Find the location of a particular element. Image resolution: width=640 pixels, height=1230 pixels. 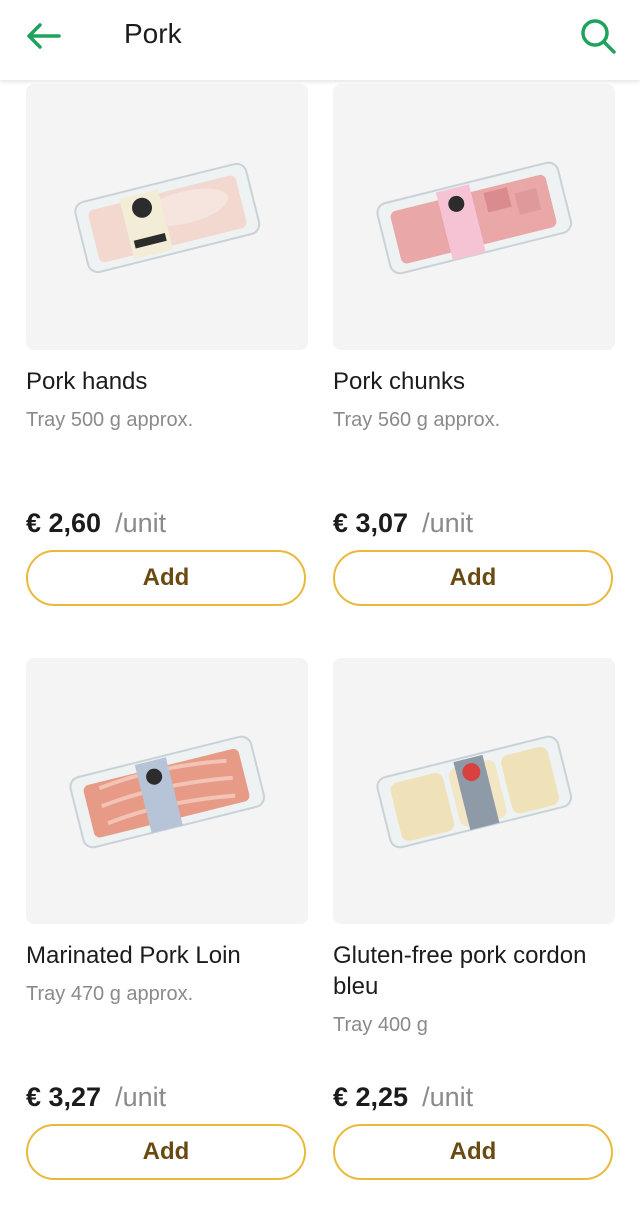

product-name: Pork hands is located at coordinates (87, 381).